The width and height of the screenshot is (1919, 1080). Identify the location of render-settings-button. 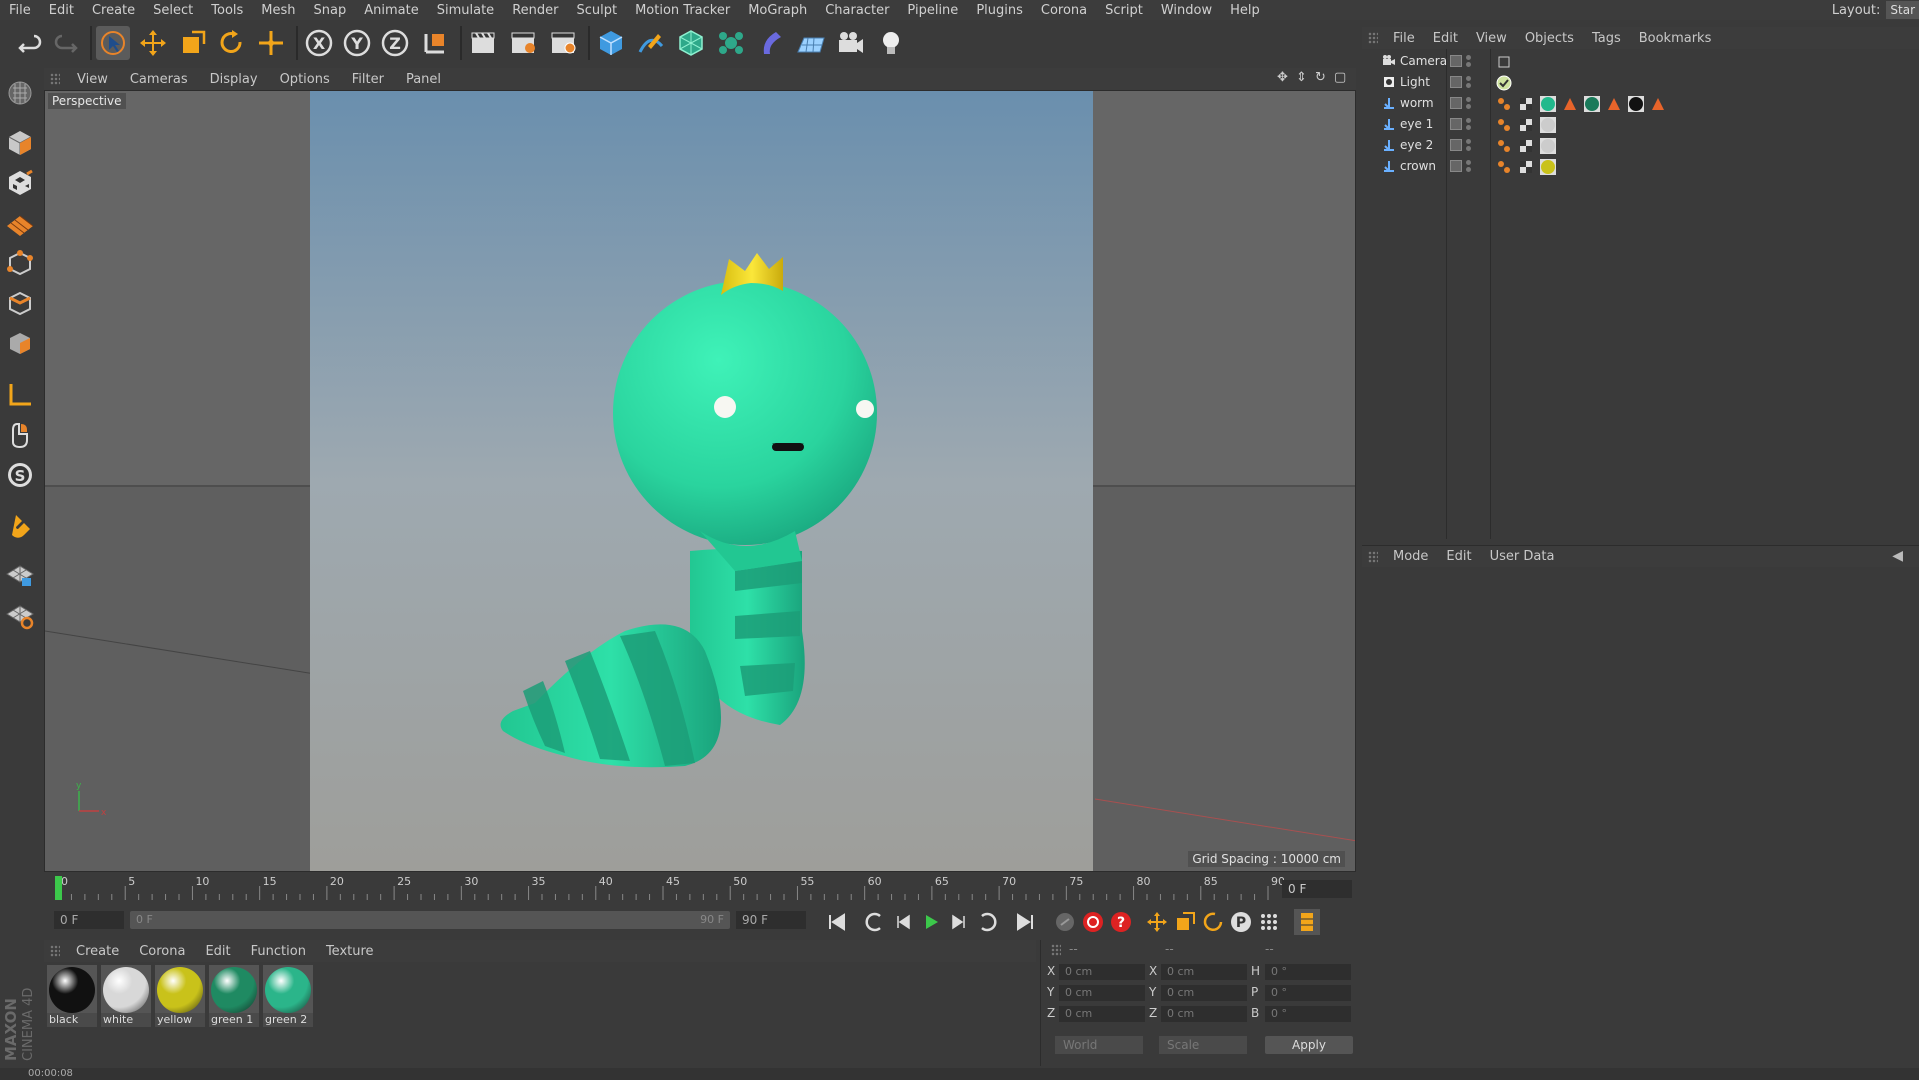
(563, 43).